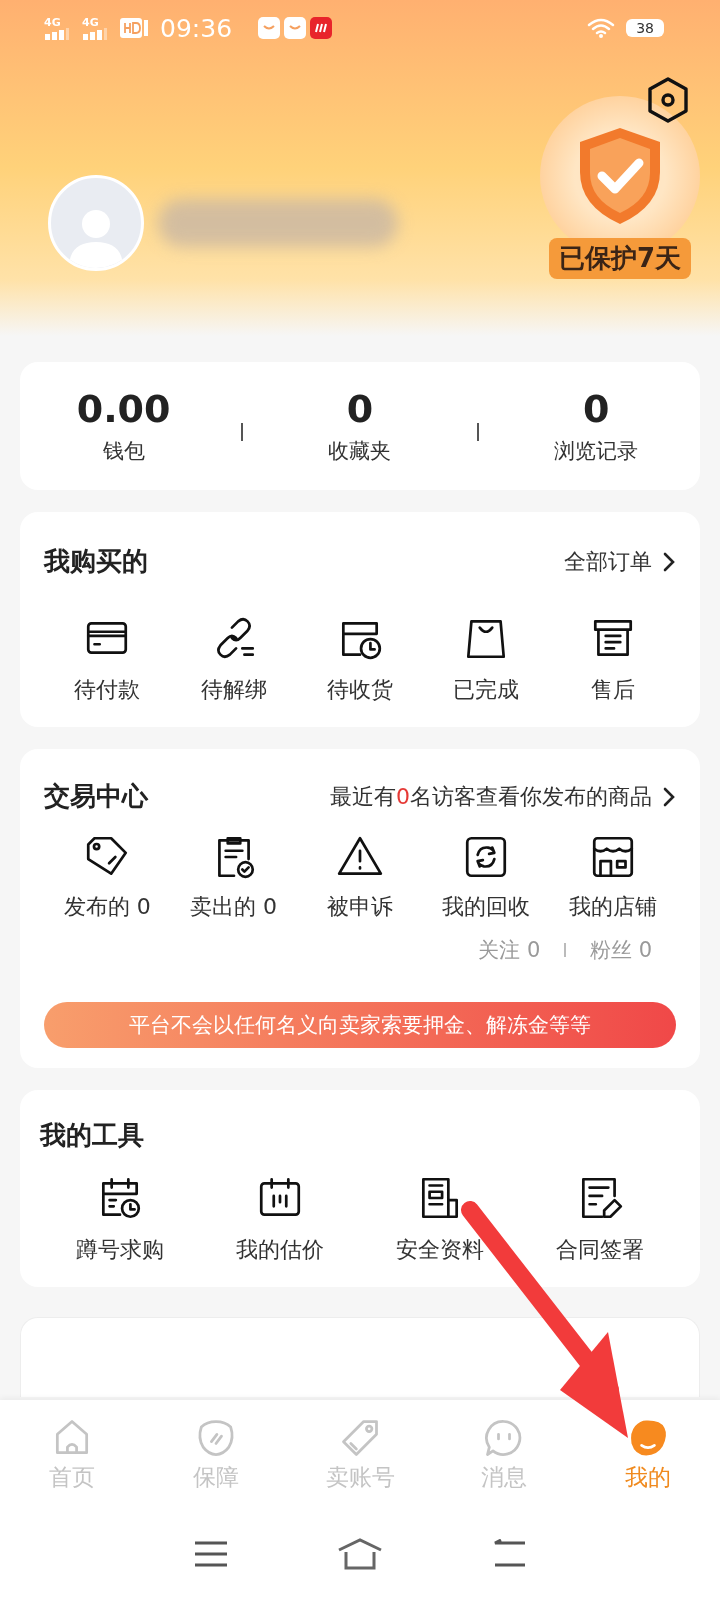  Describe the element at coordinates (135, 28) in the screenshot. I see `hd-icon` at that location.